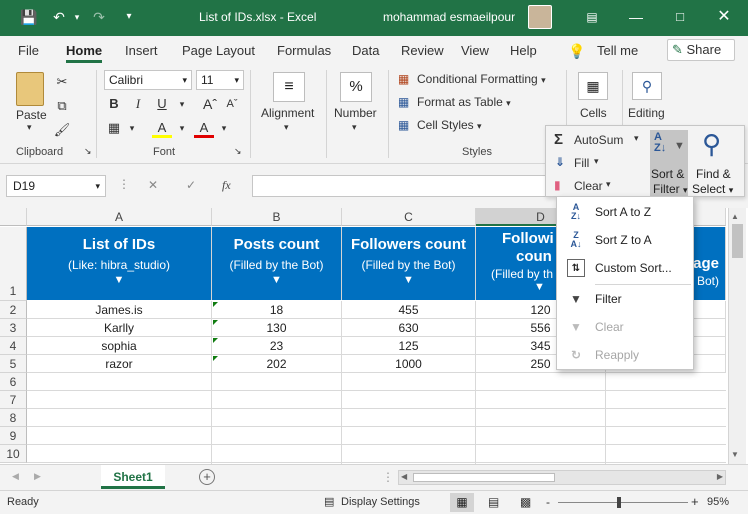  What do you see at coordinates (735, 454) in the screenshot?
I see `scroll-down-icon: ▼` at bounding box center [735, 454].